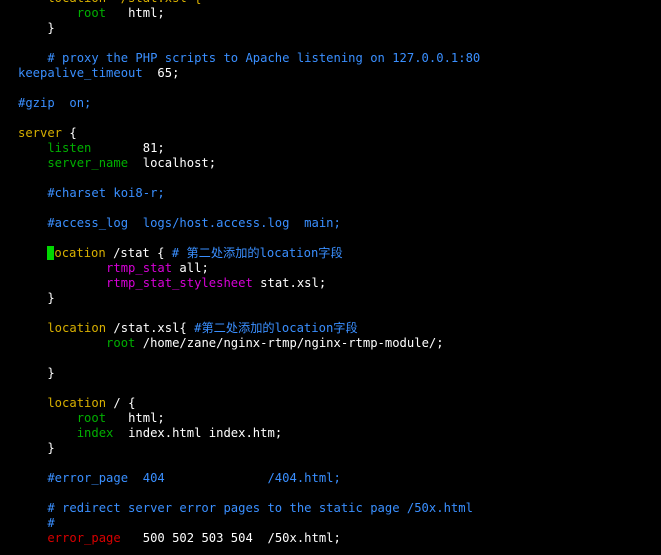  I want to click on code-token: /stat.xsl{, so click(150, 328).